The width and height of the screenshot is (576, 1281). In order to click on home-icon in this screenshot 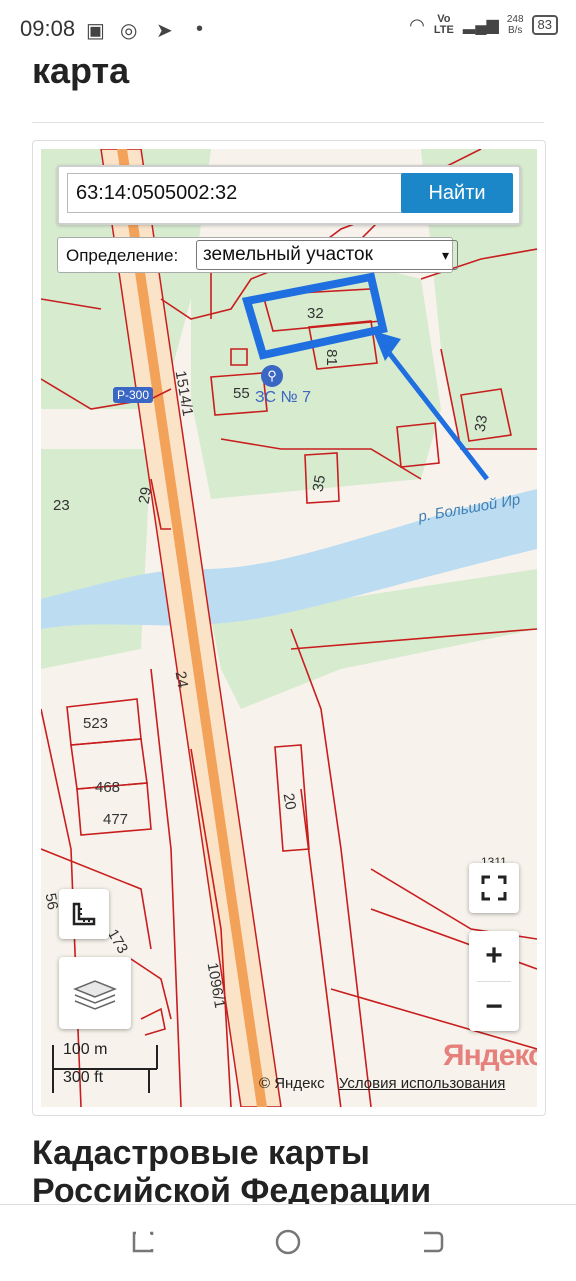, I will do `click(288, 1242)`.